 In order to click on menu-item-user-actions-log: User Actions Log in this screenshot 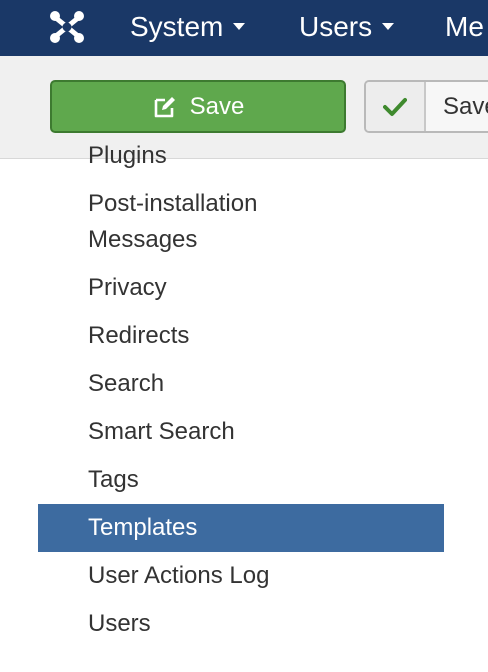, I will do `click(241, 576)`.